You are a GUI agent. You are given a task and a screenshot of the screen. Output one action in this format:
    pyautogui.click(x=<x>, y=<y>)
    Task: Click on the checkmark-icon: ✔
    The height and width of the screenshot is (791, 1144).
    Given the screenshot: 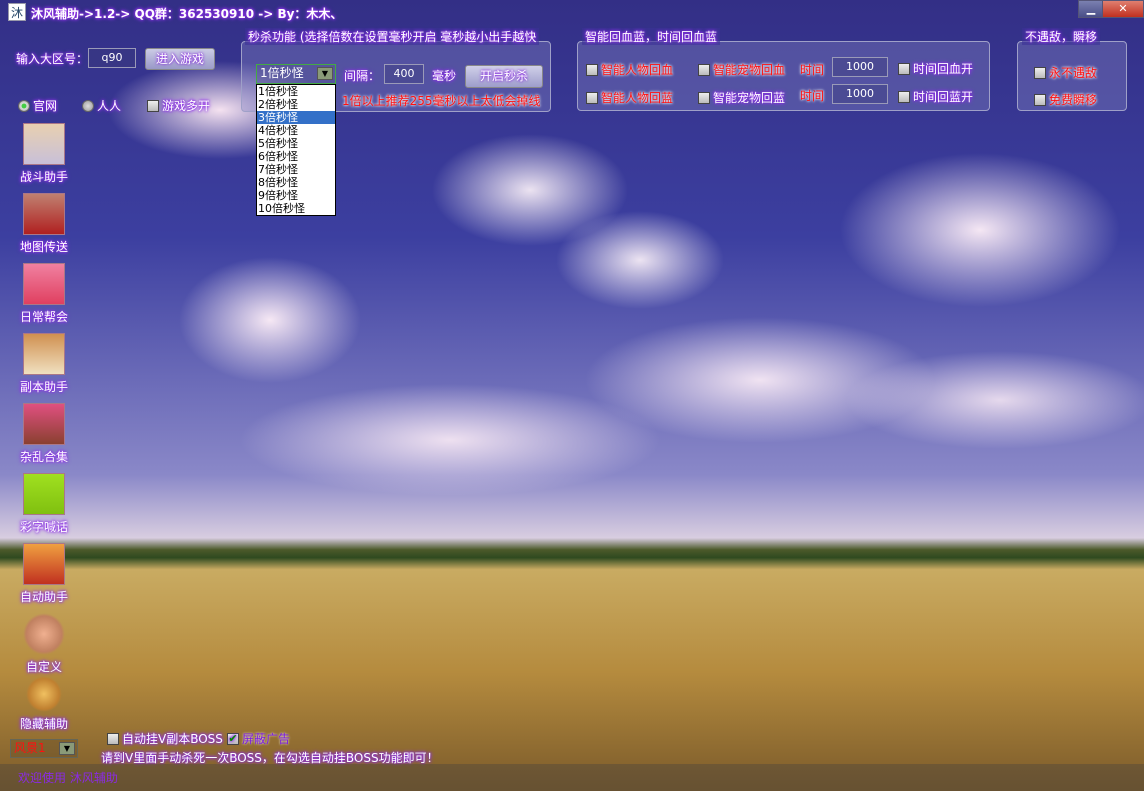 What is the action you would take?
    pyautogui.click(x=233, y=738)
    